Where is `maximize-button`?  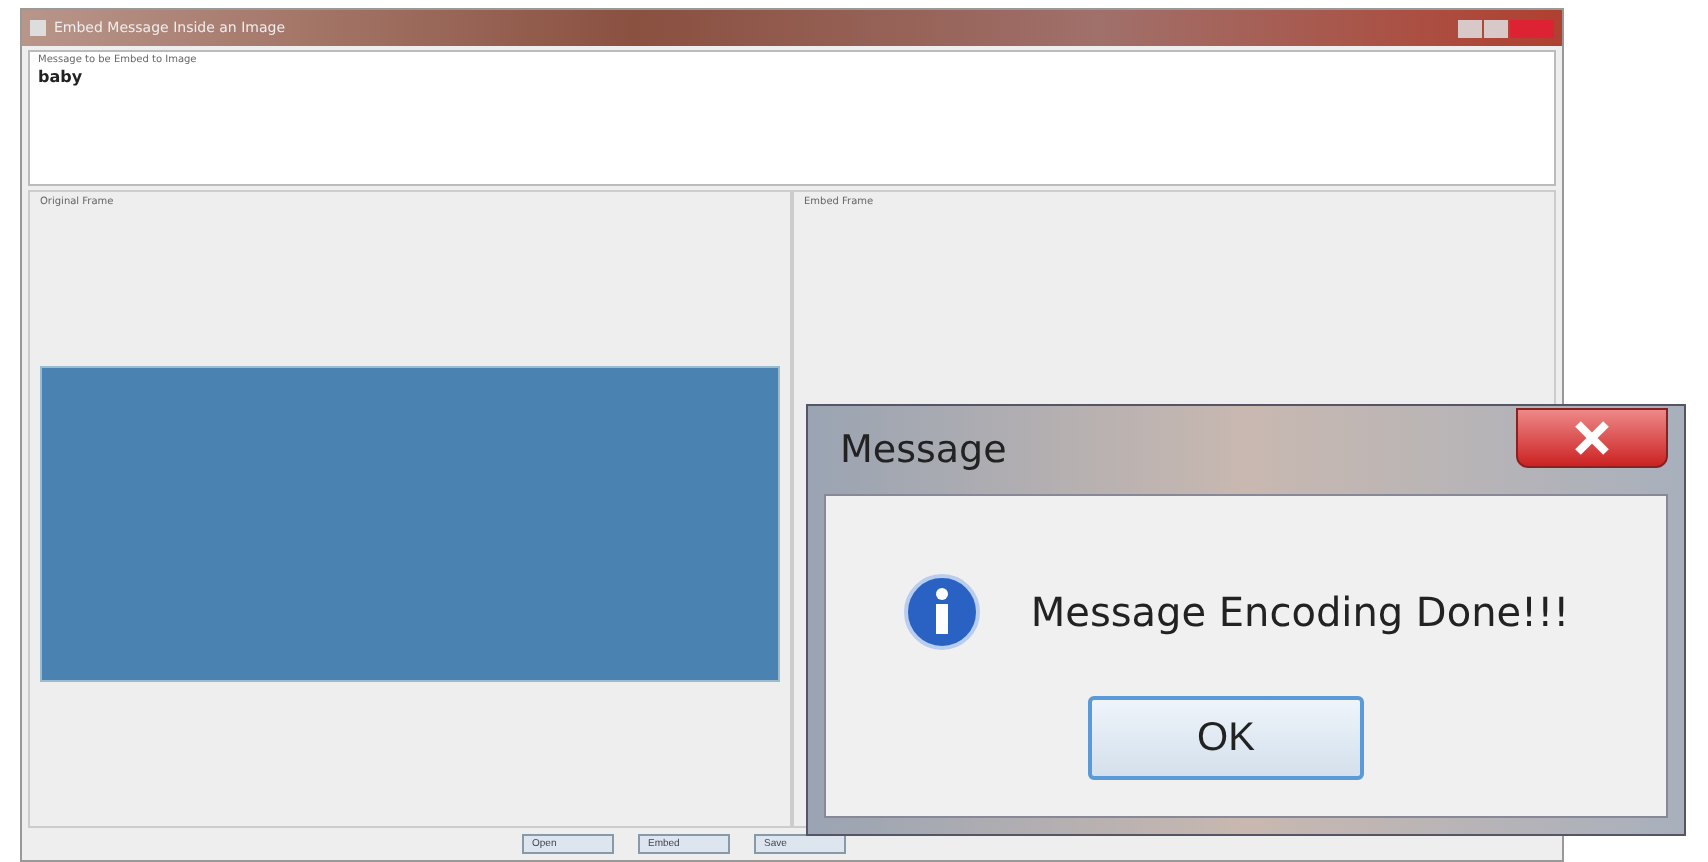
maximize-button is located at coordinates (1496, 28).